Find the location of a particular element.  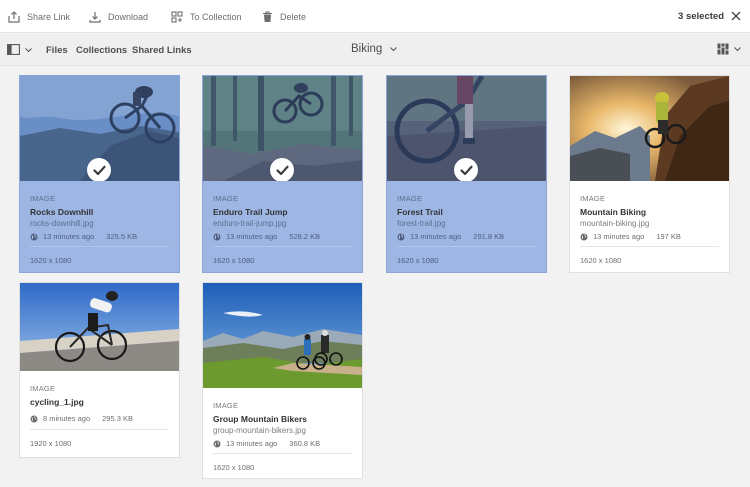

nav-bar: Files Collections Shared Links Biking is located at coordinates (375, 50).